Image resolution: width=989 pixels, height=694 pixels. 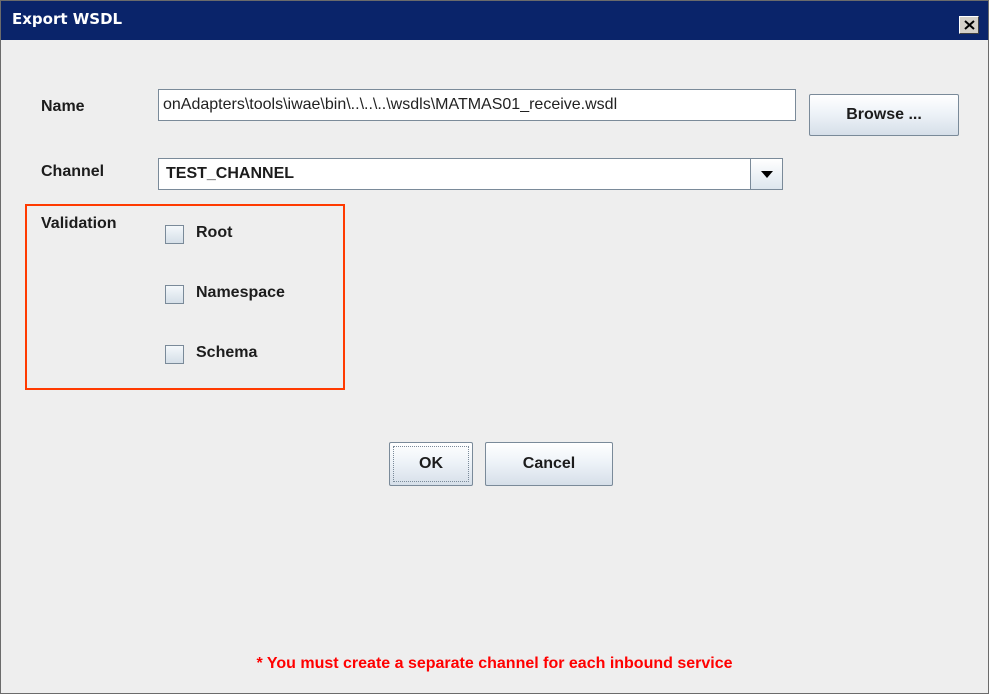 What do you see at coordinates (470, 174) in the screenshot?
I see `channel-select: TEST_CHANNEL` at bounding box center [470, 174].